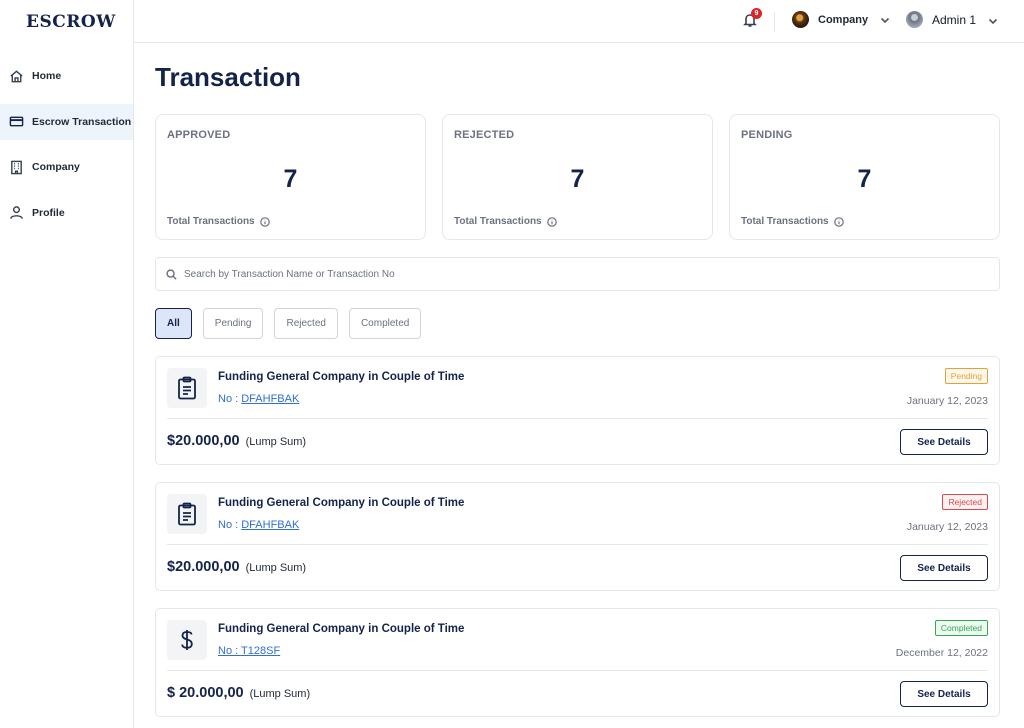 This screenshot has width=1024, height=728. I want to click on card-icon, so click(16, 122).